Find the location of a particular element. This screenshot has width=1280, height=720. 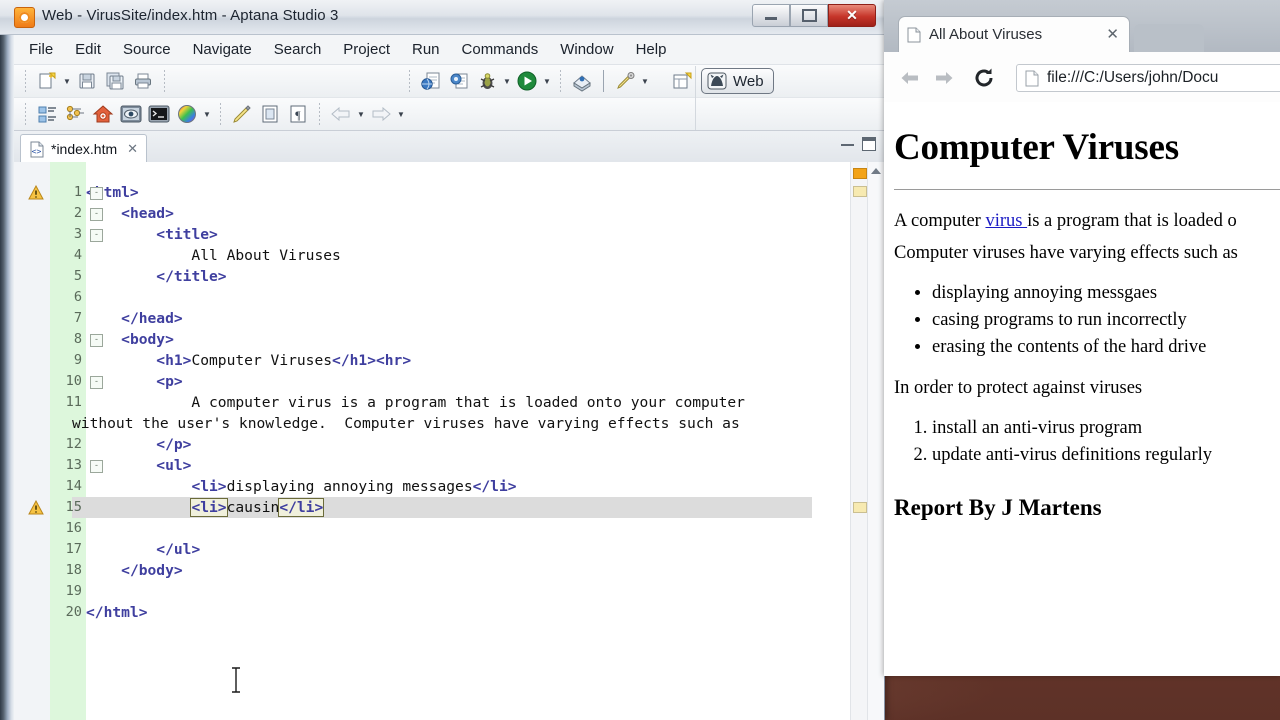

browser-inactive-tab is located at coordinates (1169, 38).